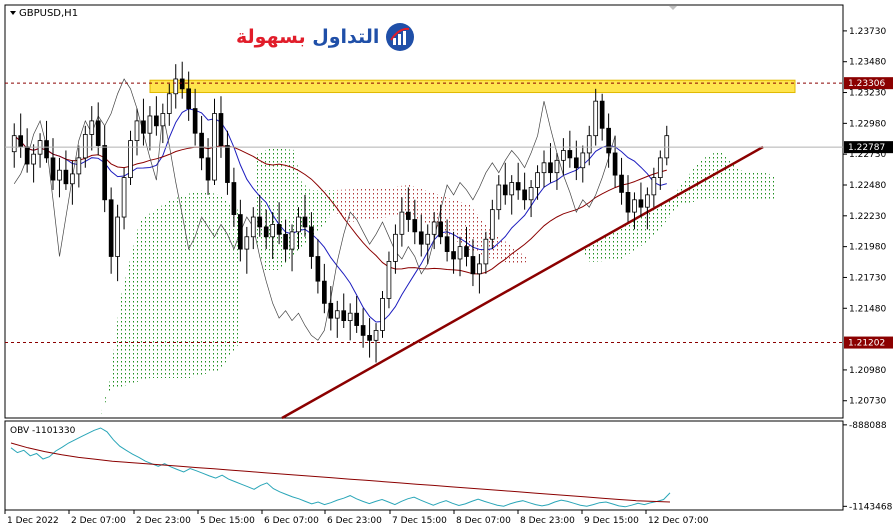 This screenshot has height=532, width=893. What do you see at coordinates (867, 217) in the screenshot?
I see `y-tick-label: 1.22230` at bounding box center [867, 217].